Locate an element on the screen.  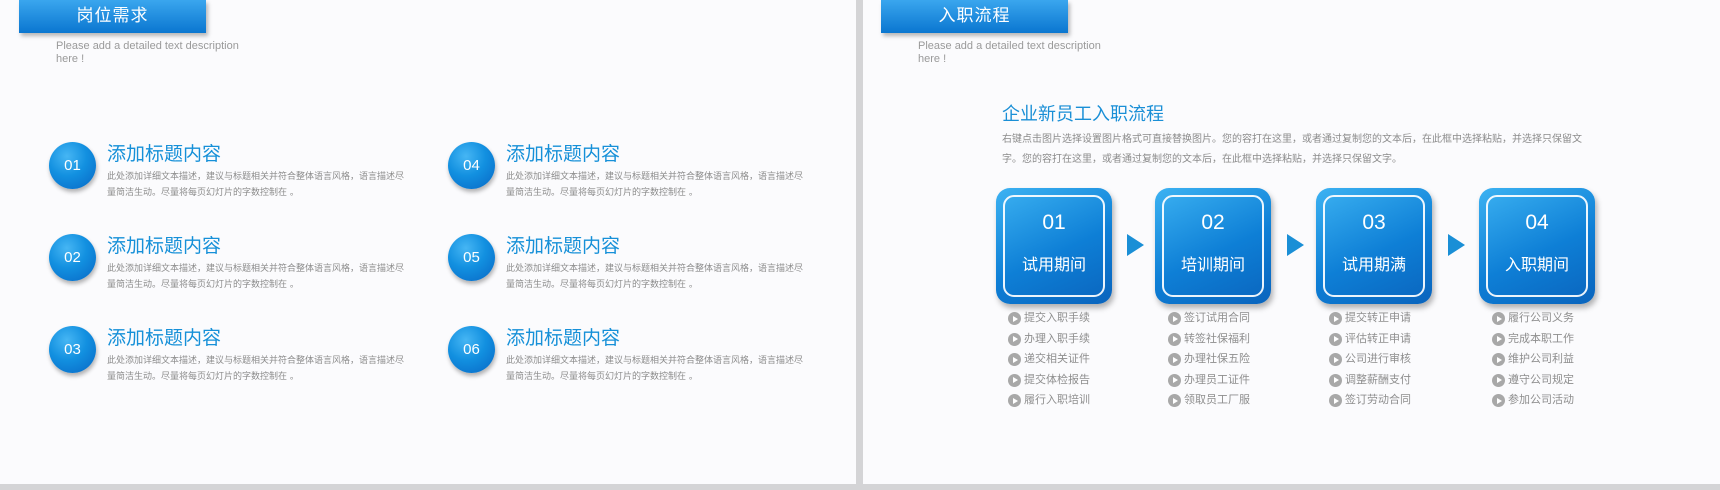
task-label: 履行公司义务 is located at coordinates (1541, 317).